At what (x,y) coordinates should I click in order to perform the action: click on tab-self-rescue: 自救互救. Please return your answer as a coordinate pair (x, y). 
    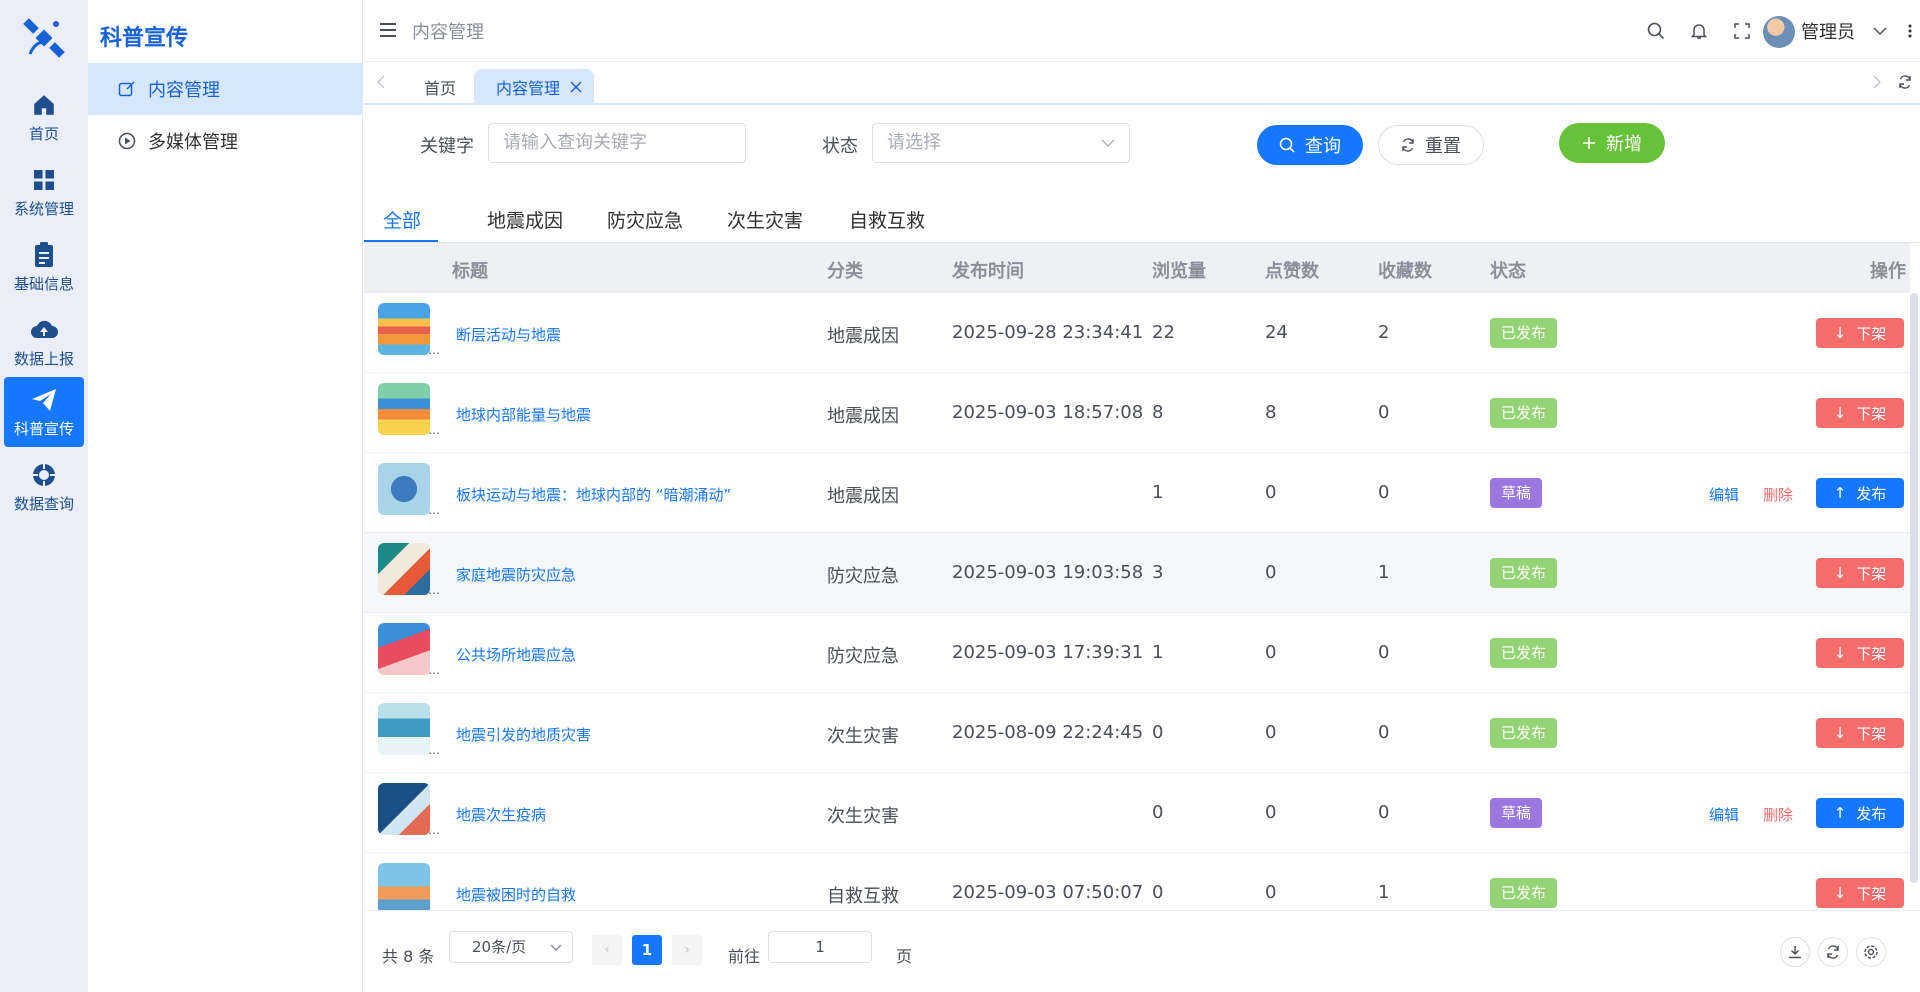
    Looking at the image, I should click on (887, 219).